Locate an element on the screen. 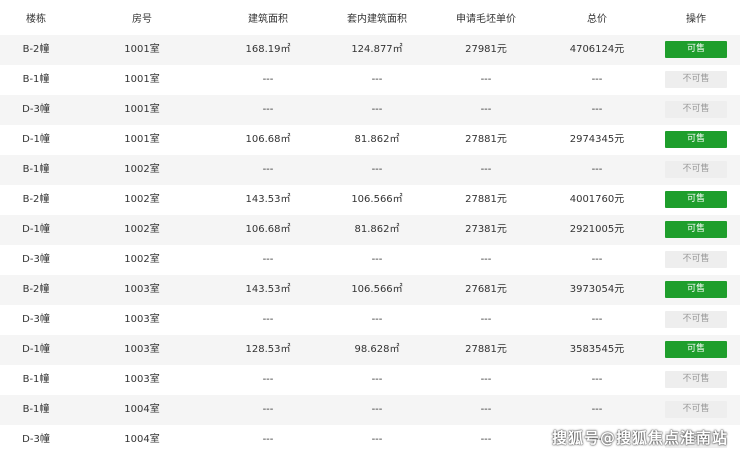 This screenshot has width=740, height=455. table-row: B-1幢1004室------------不可售 is located at coordinates (370, 410).